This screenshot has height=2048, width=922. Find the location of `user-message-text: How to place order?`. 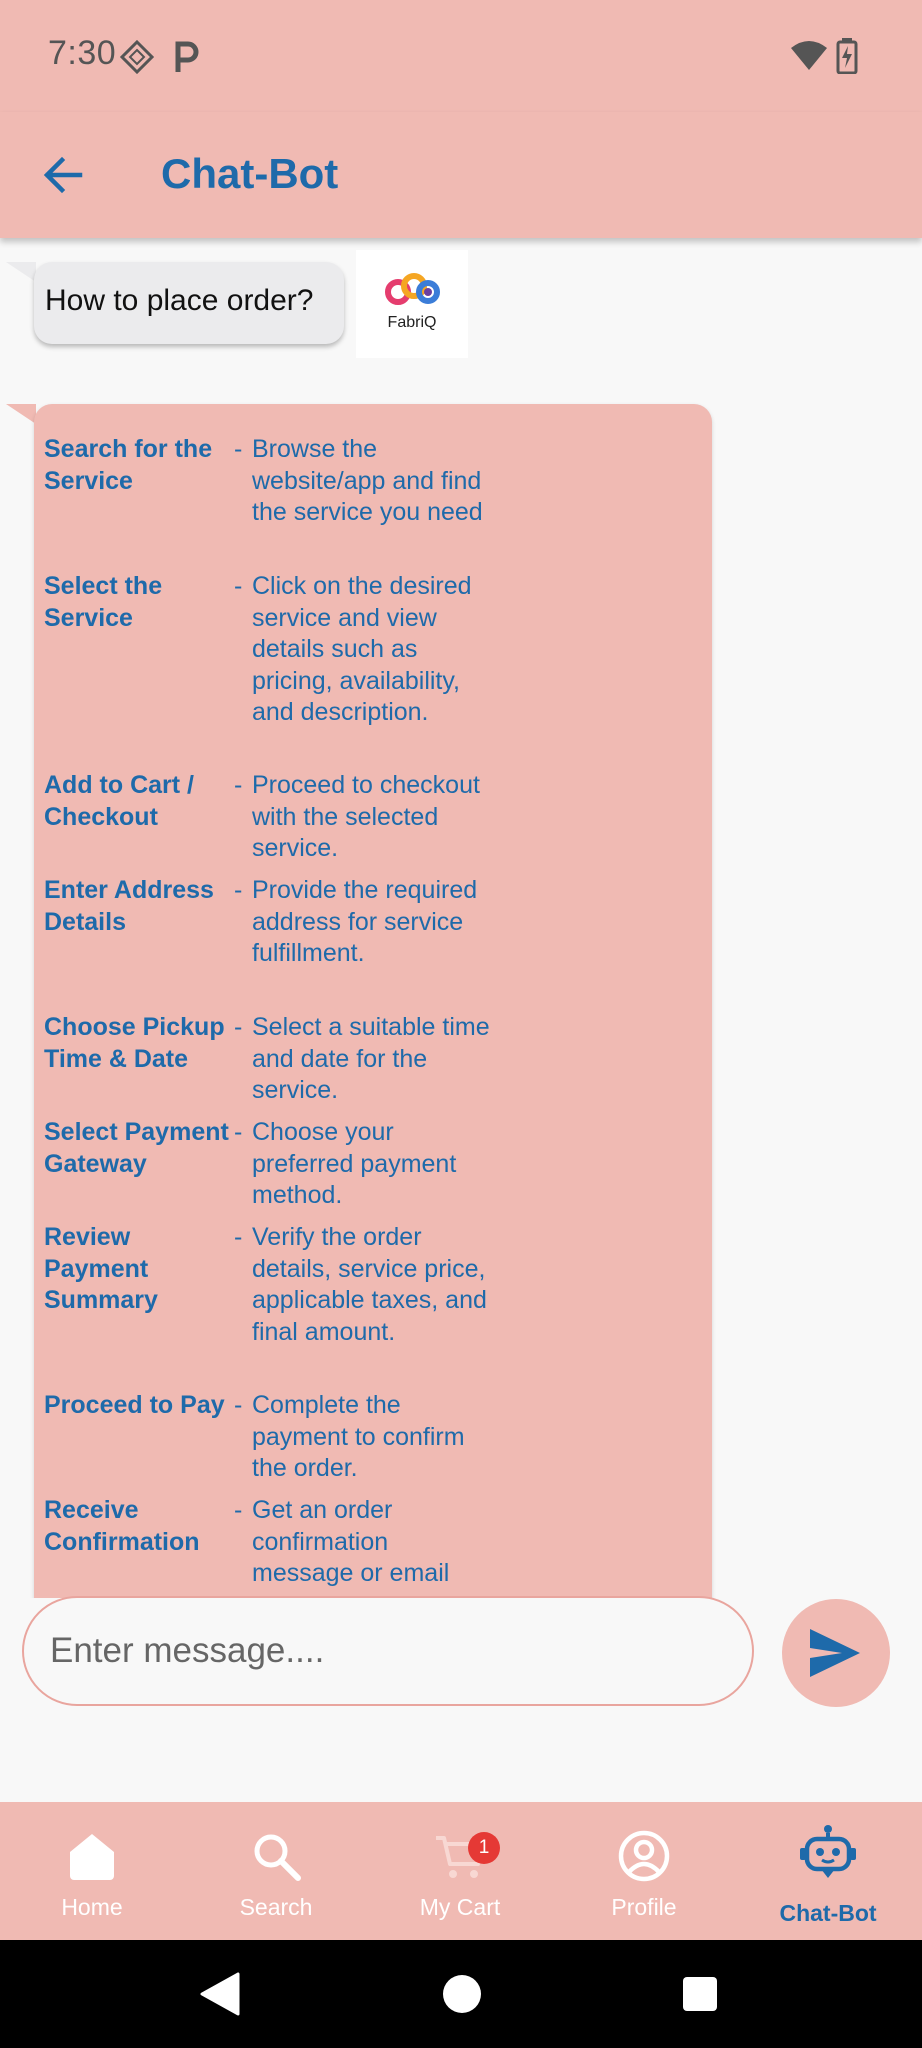

user-message-text: How to place order? is located at coordinates (179, 300).